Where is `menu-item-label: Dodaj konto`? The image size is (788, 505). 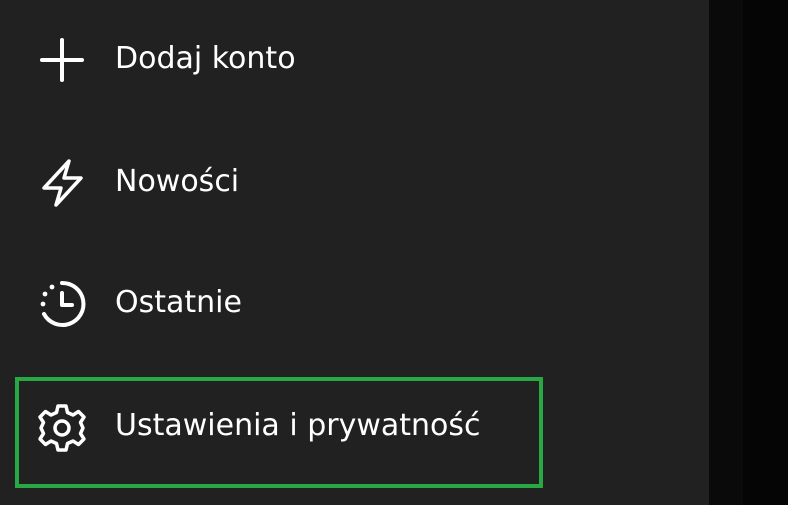 menu-item-label: Dodaj konto is located at coordinates (205, 58).